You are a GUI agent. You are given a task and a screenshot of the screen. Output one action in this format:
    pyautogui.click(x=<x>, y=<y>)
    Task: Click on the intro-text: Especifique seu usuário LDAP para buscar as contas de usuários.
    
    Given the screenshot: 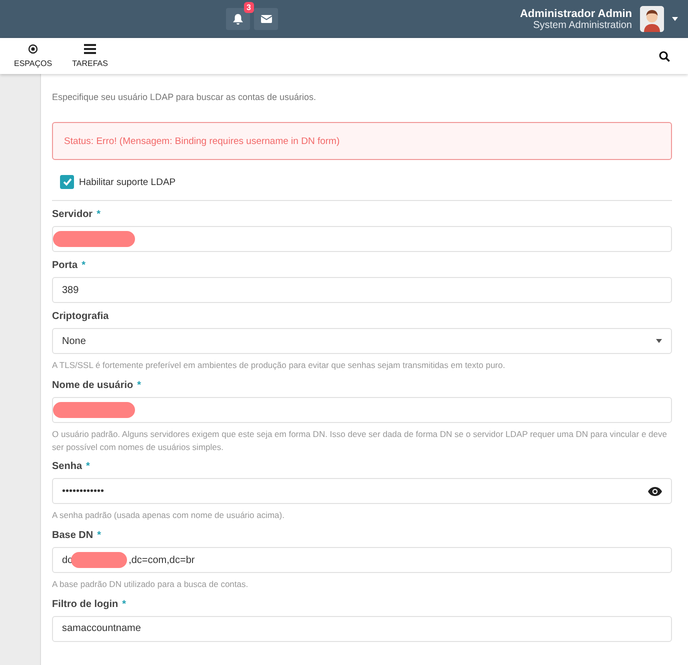 What is the action you would take?
    pyautogui.click(x=184, y=97)
    